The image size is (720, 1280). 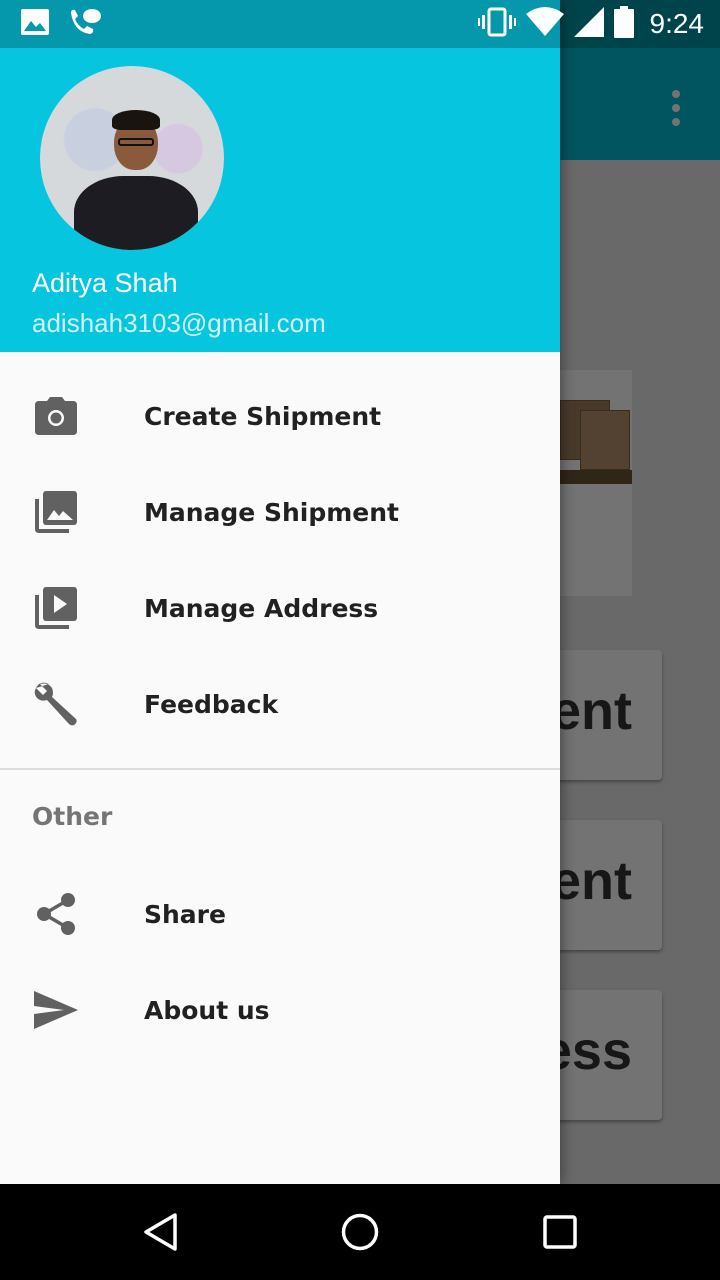 I want to click on camera-icon, so click(x=56, y=416).